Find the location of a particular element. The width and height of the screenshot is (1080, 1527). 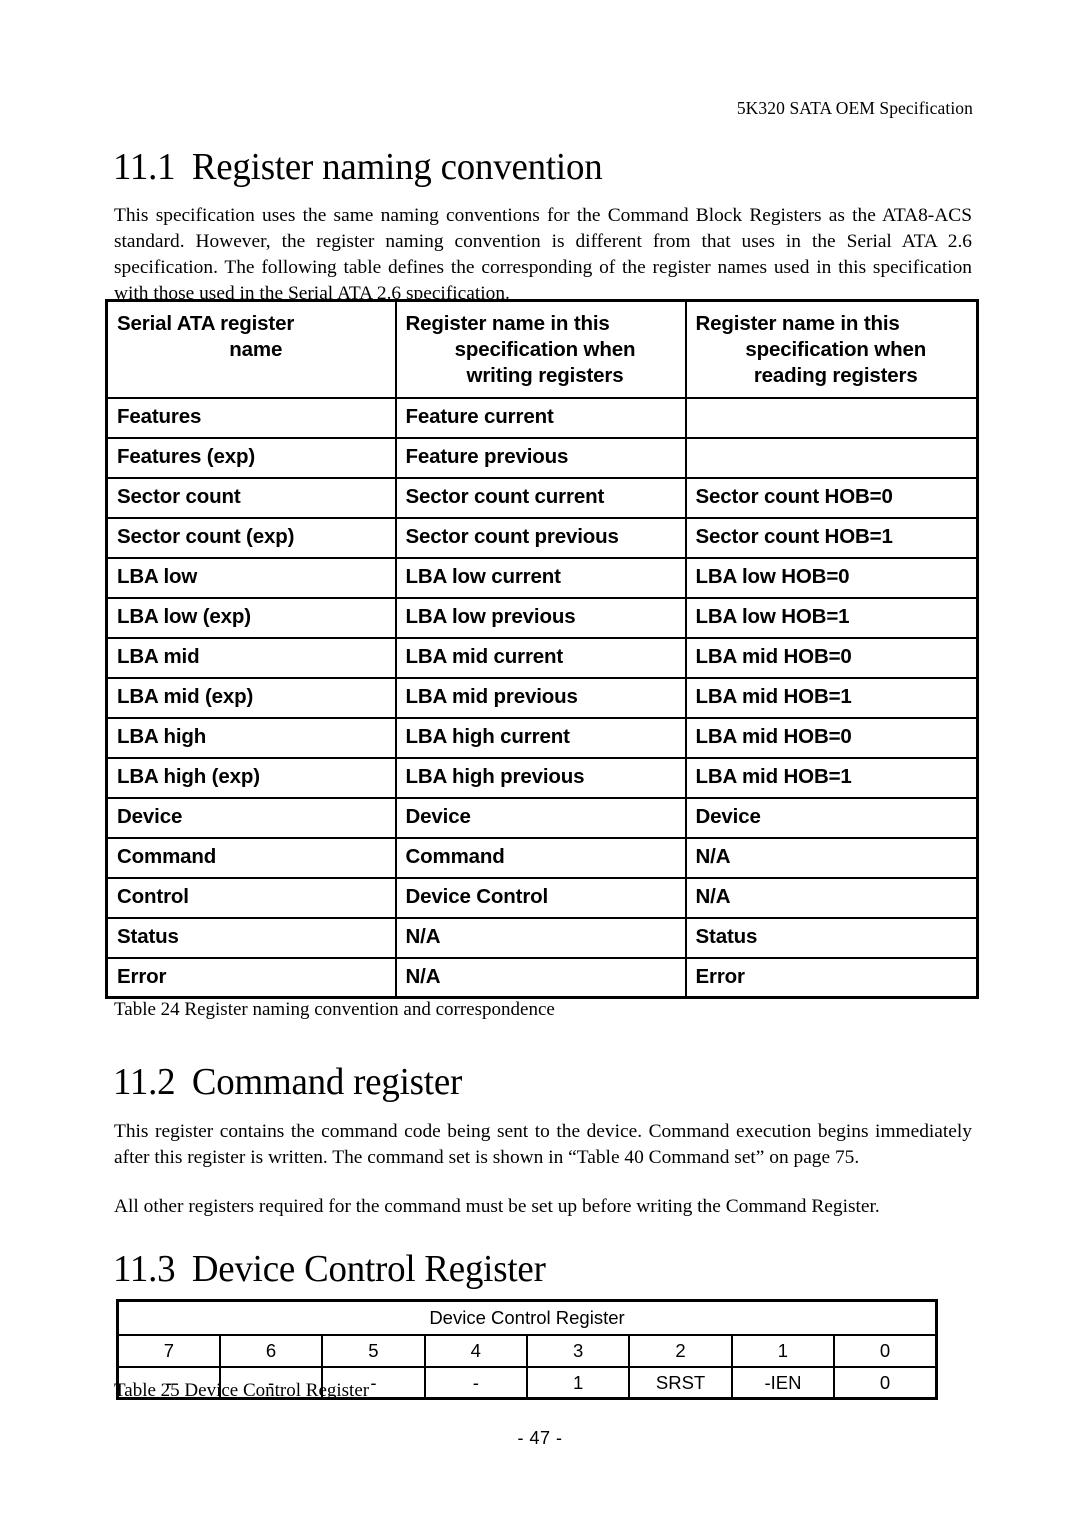

cell-write-name: LBA low previous is located at coordinates (540, 617).